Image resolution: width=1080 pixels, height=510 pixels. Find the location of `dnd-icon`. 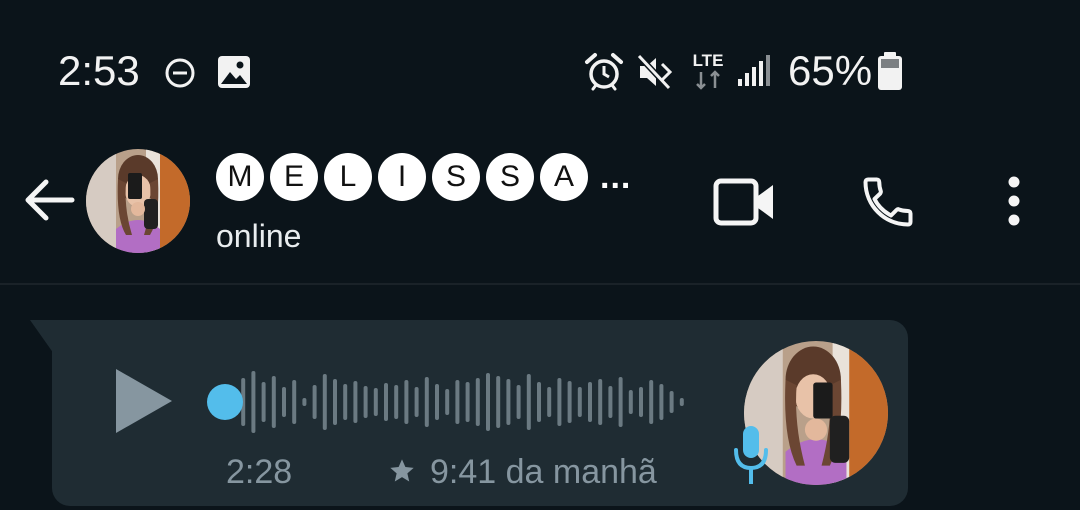

dnd-icon is located at coordinates (180, 73).